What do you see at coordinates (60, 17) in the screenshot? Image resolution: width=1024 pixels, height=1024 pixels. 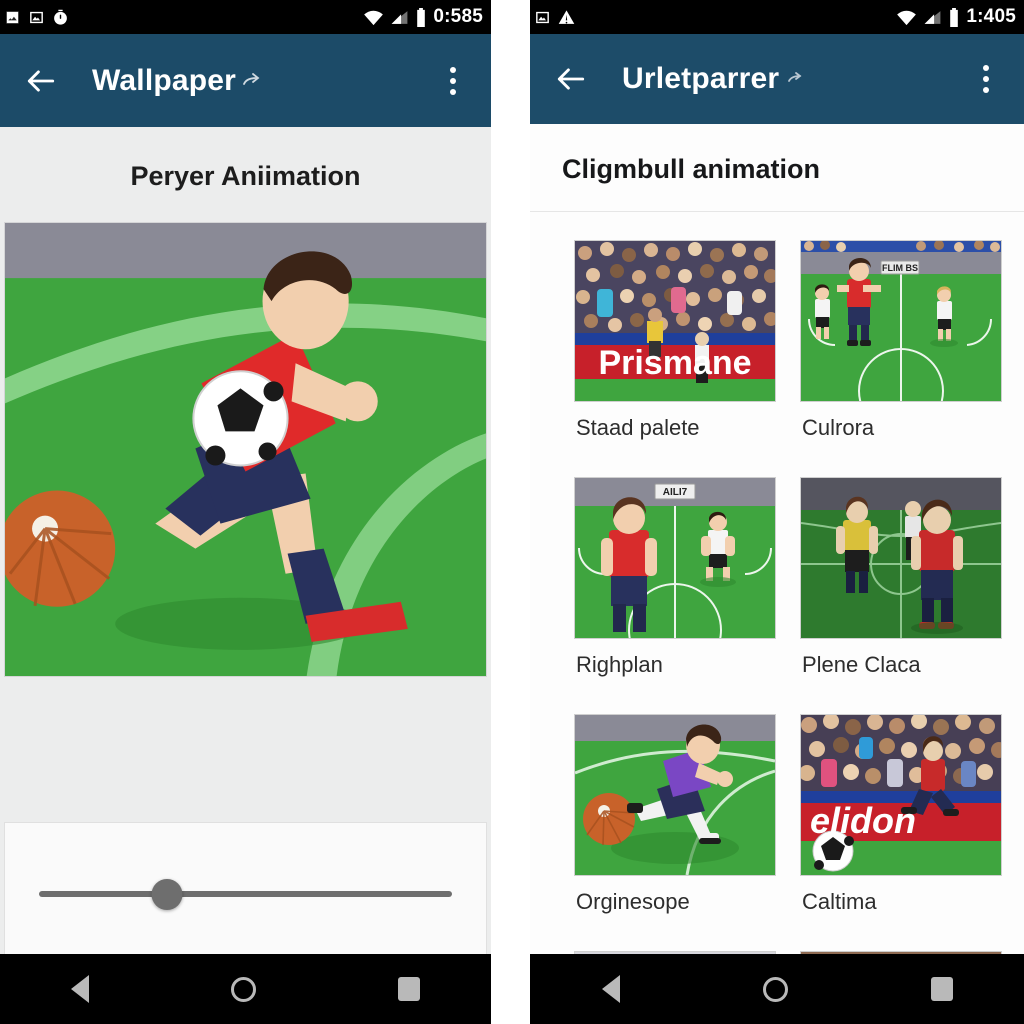 I see `timer-icon` at bounding box center [60, 17].